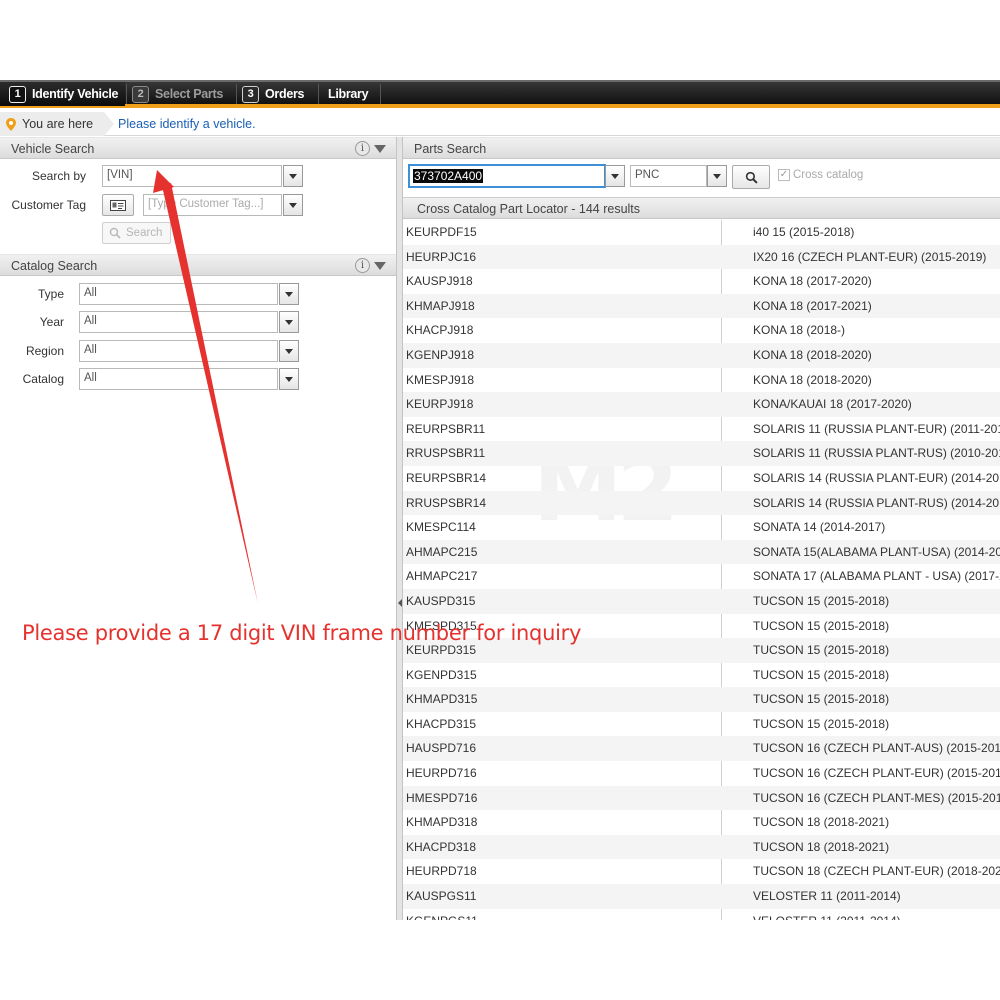 The height and width of the screenshot is (1000, 1000). What do you see at coordinates (180, 94) in the screenshot?
I see `tab-select-parts: 2 Select Parts` at bounding box center [180, 94].